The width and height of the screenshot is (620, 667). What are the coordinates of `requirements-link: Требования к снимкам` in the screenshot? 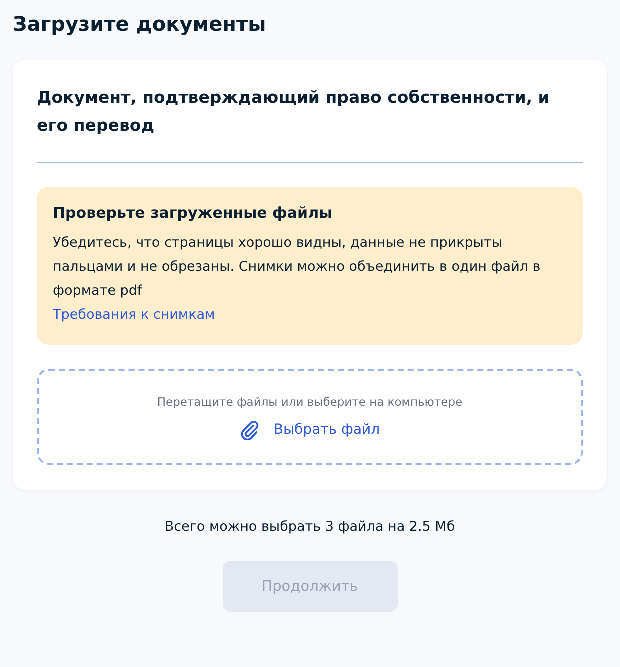 It's located at (134, 315).